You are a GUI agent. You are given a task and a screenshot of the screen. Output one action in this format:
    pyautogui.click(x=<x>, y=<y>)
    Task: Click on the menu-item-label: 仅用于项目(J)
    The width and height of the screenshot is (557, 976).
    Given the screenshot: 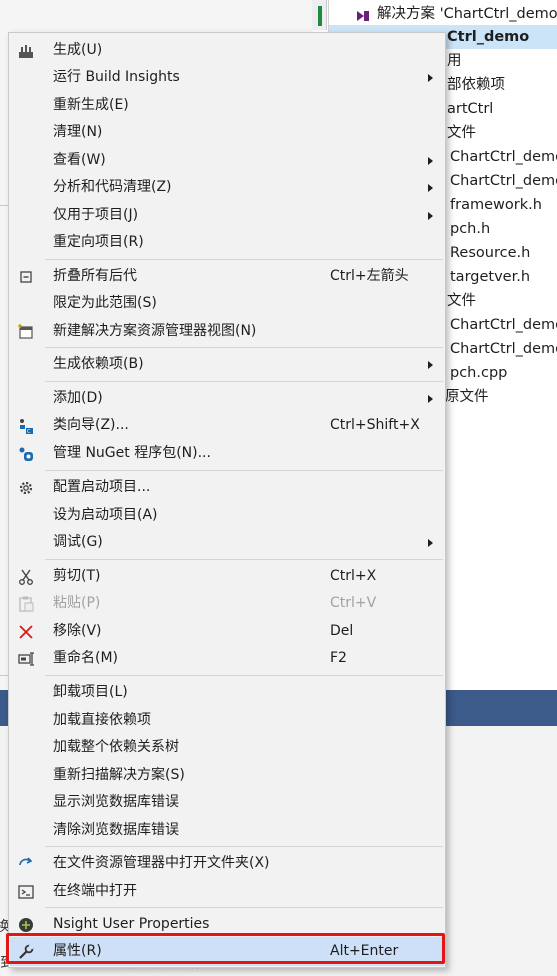 What is the action you would take?
    pyautogui.click(x=96, y=215)
    